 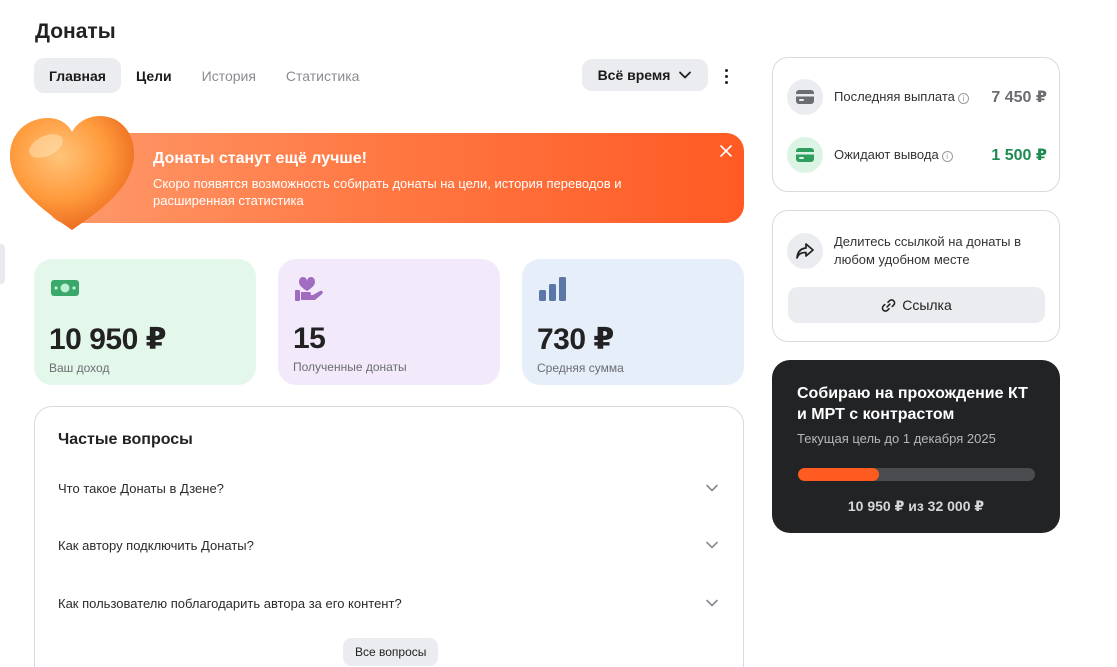 I want to click on stat-card-income: 10 950 ₽ Ваш доход, so click(x=145, y=322).